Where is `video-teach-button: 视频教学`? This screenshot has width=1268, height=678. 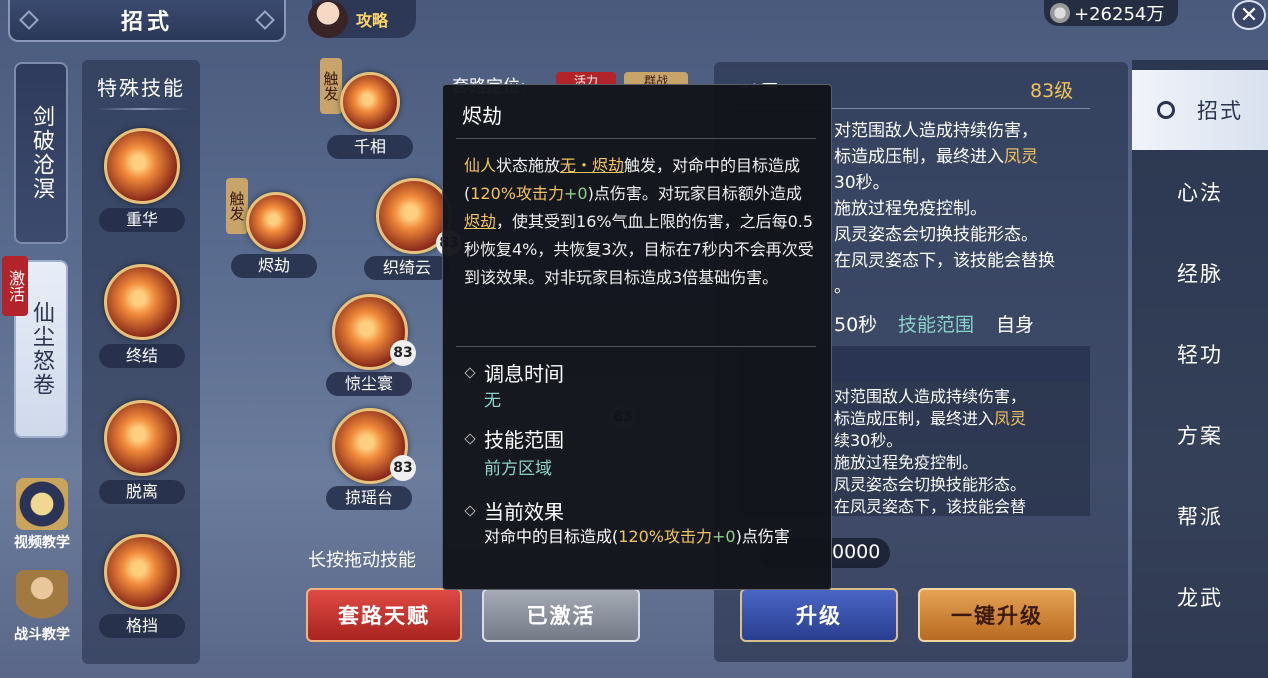 video-teach-button: 视频教学 is located at coordinates (42, 515).